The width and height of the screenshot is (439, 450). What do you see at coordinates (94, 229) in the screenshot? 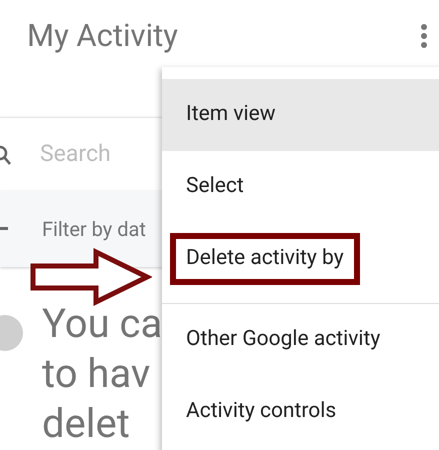
I see `filter-label: Filter by dat` at bounding box center [94, 229].